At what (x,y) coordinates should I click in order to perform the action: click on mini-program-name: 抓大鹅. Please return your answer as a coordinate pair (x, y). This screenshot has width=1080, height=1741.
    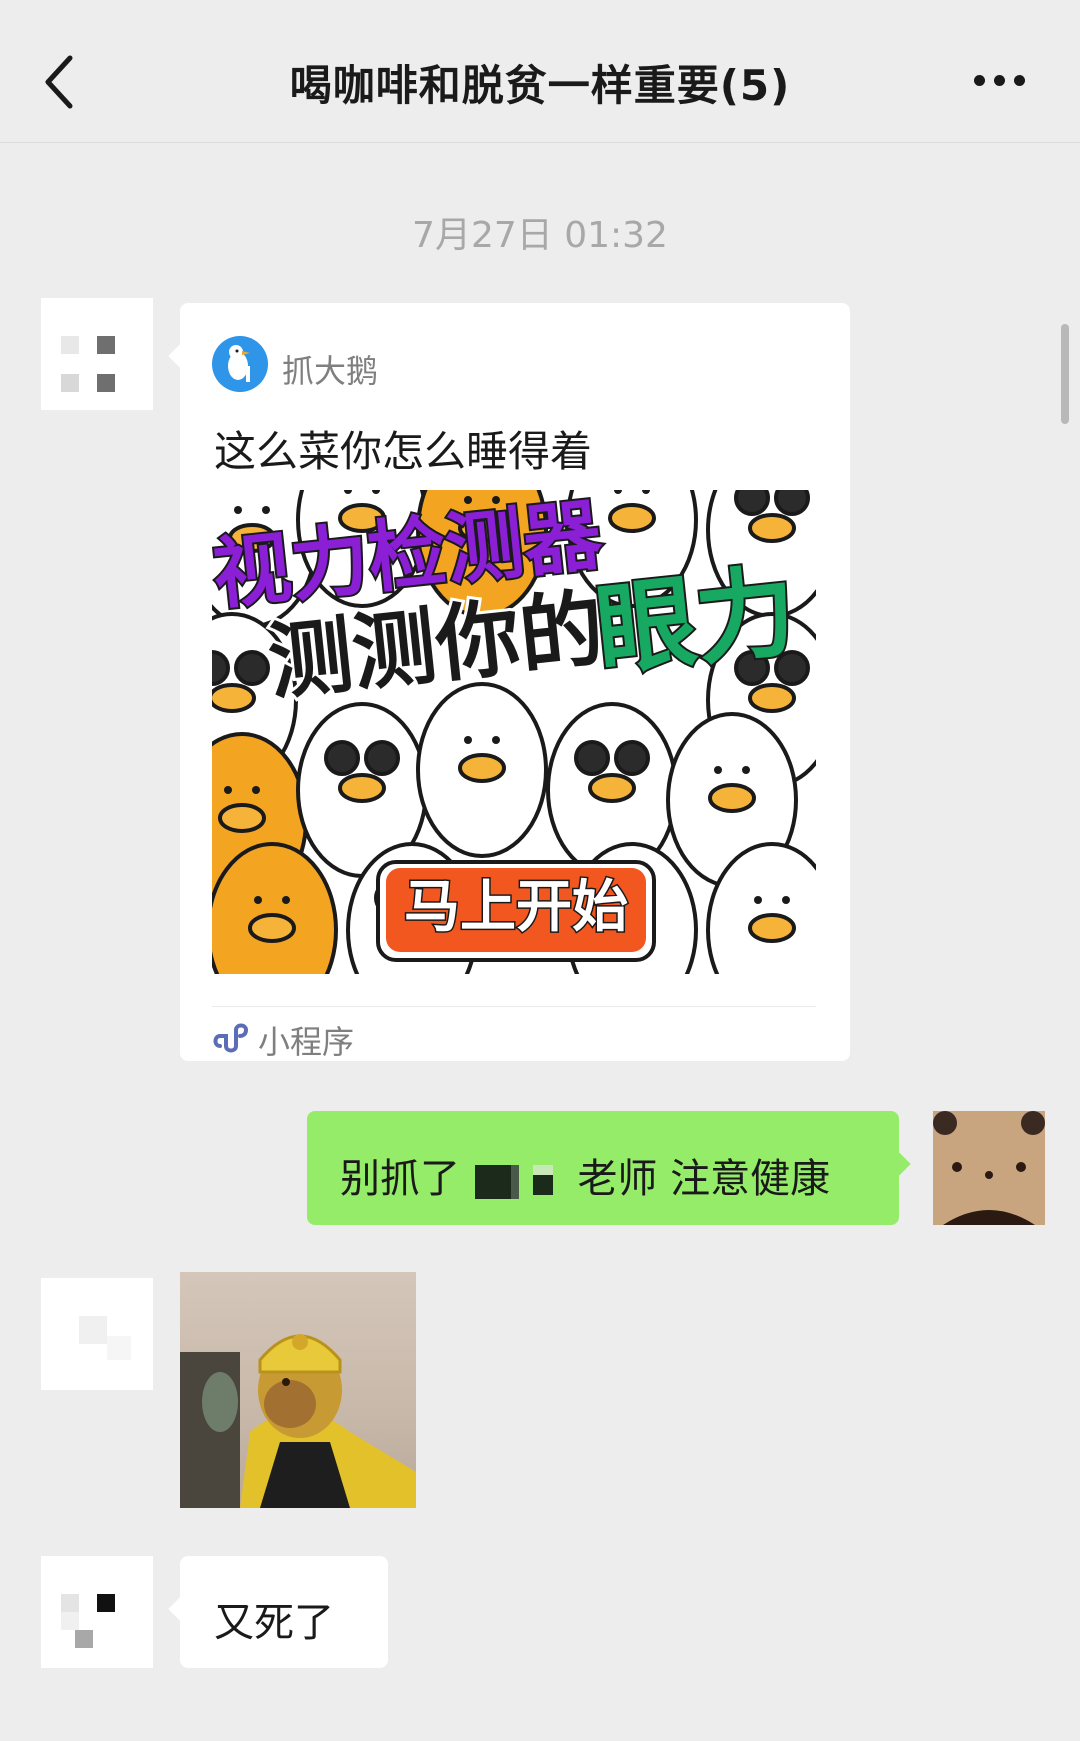
    Looking at the image, I should click on (330, 371).